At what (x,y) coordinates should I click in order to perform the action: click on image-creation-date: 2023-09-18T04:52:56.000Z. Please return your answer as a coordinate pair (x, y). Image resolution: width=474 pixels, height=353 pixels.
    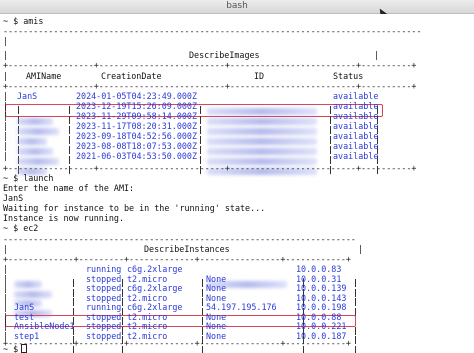
    Looking at the image, I should click on (137, 136).